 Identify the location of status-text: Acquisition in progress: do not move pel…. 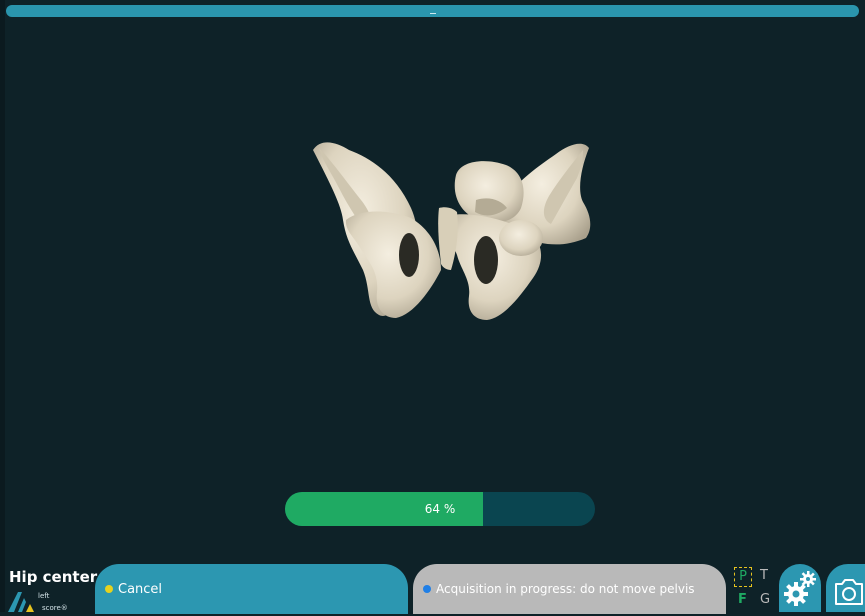
(565, 589).